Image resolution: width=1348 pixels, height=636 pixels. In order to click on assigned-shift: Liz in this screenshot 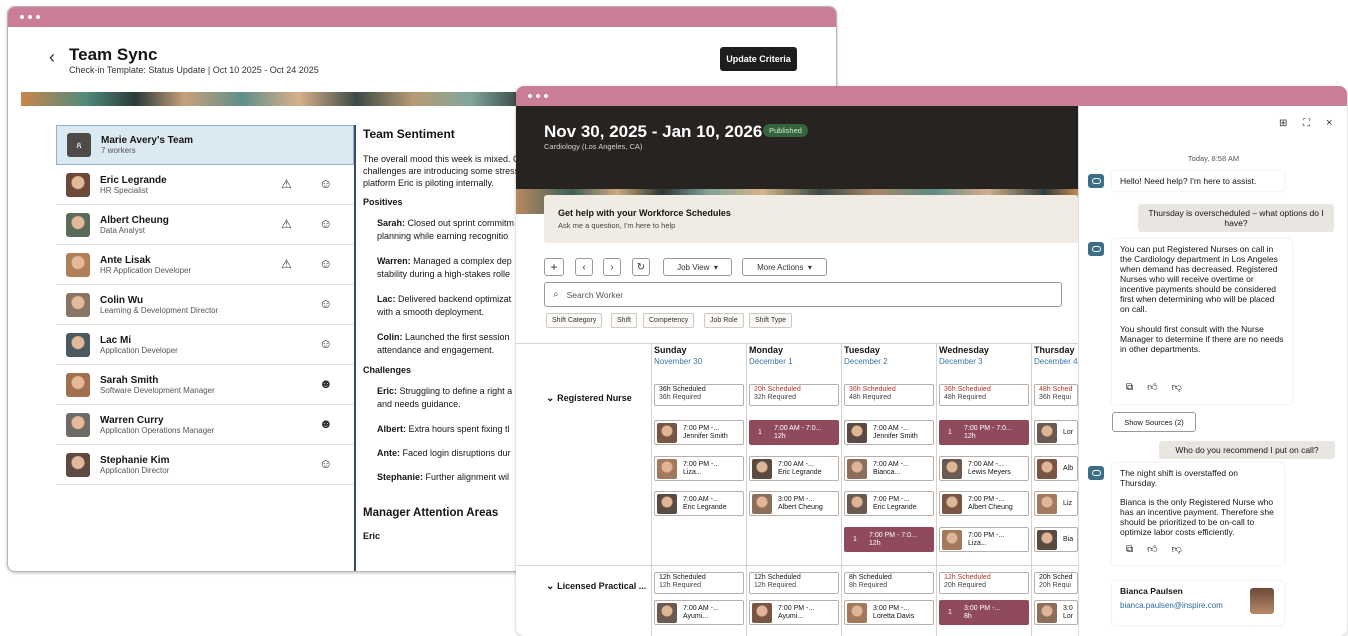, I will do `click(1056, 503)`.